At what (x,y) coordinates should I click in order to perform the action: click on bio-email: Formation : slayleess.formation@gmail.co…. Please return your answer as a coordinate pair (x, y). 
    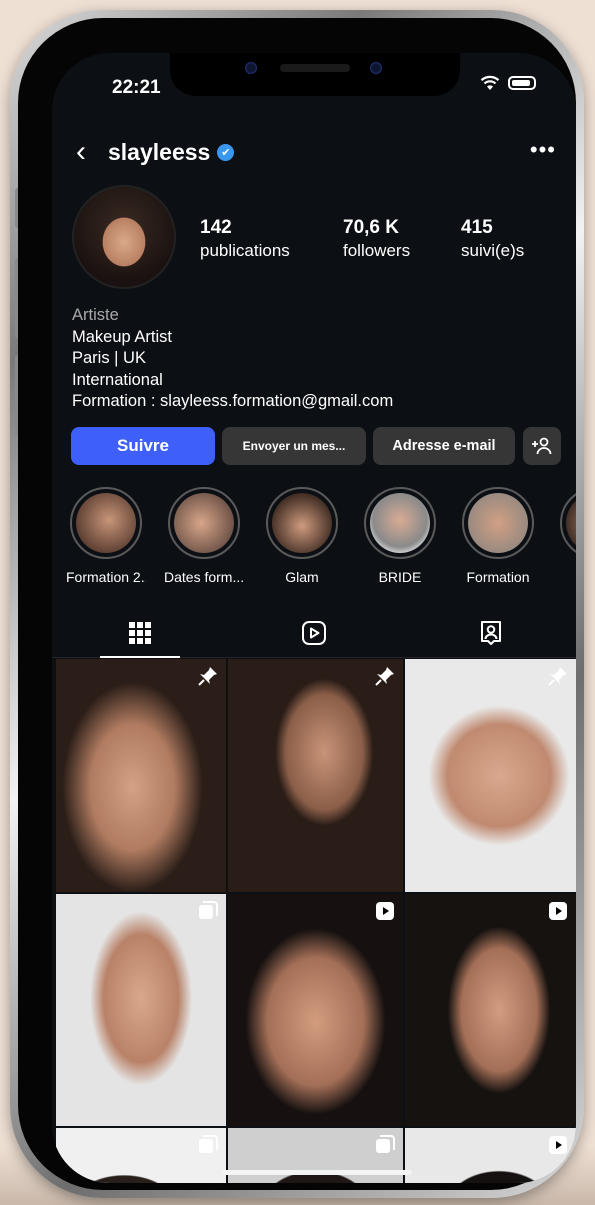
    Looking at the image, I should click on (232, 402).